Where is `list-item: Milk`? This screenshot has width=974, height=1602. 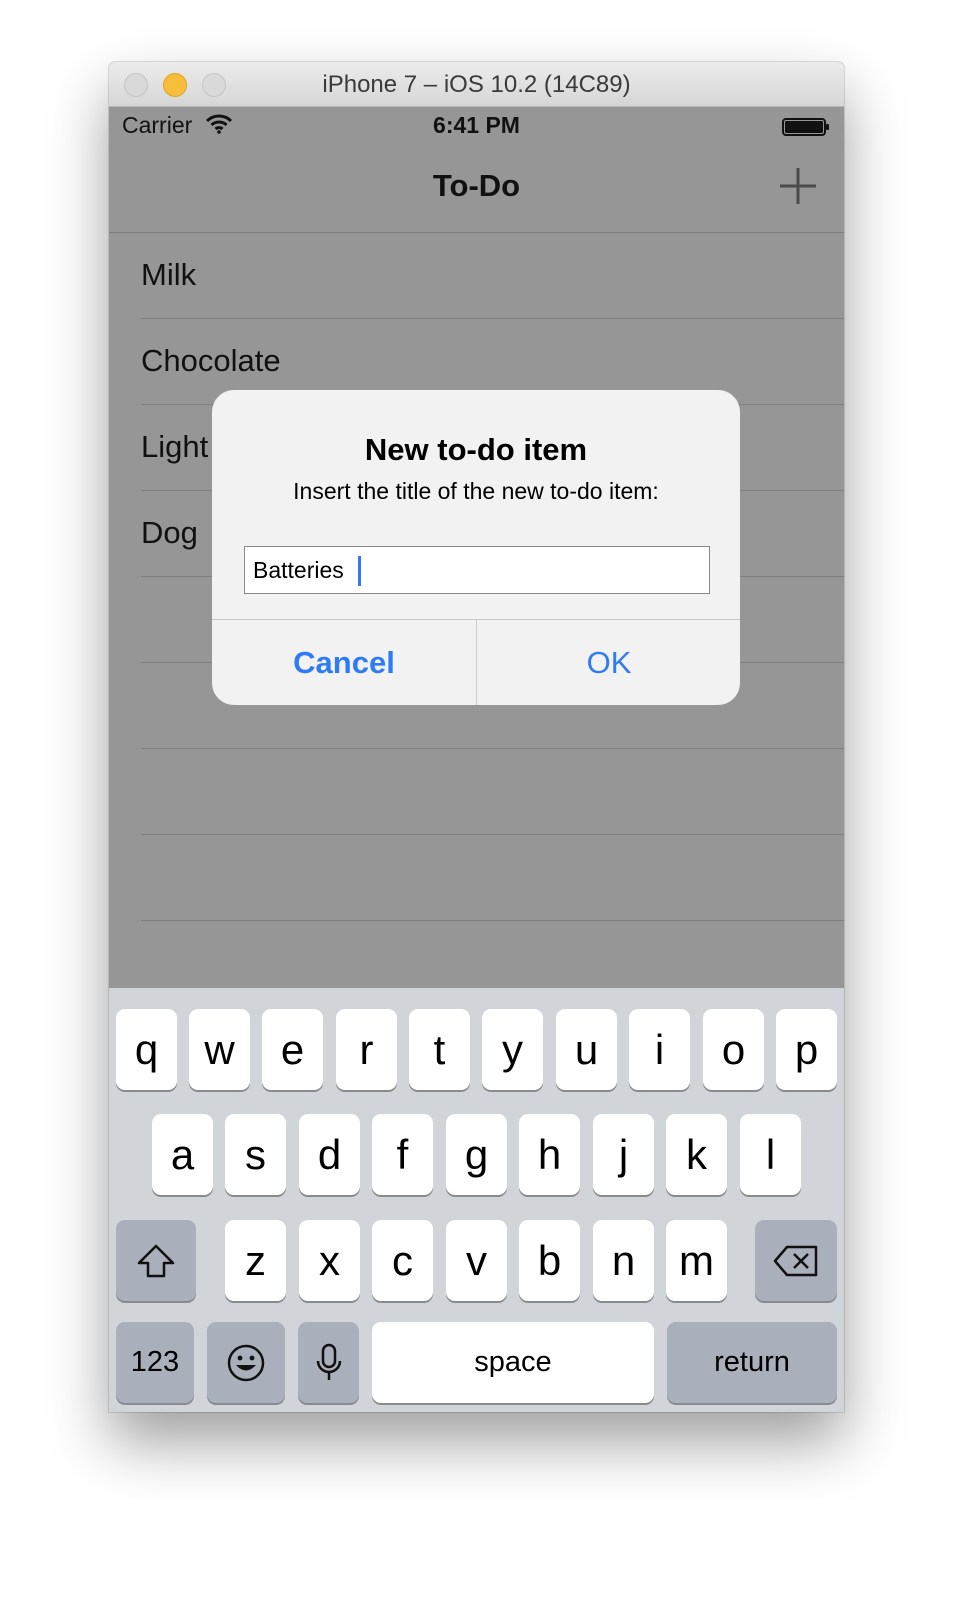
list-item: Milk is located at coordinates (476, 276).